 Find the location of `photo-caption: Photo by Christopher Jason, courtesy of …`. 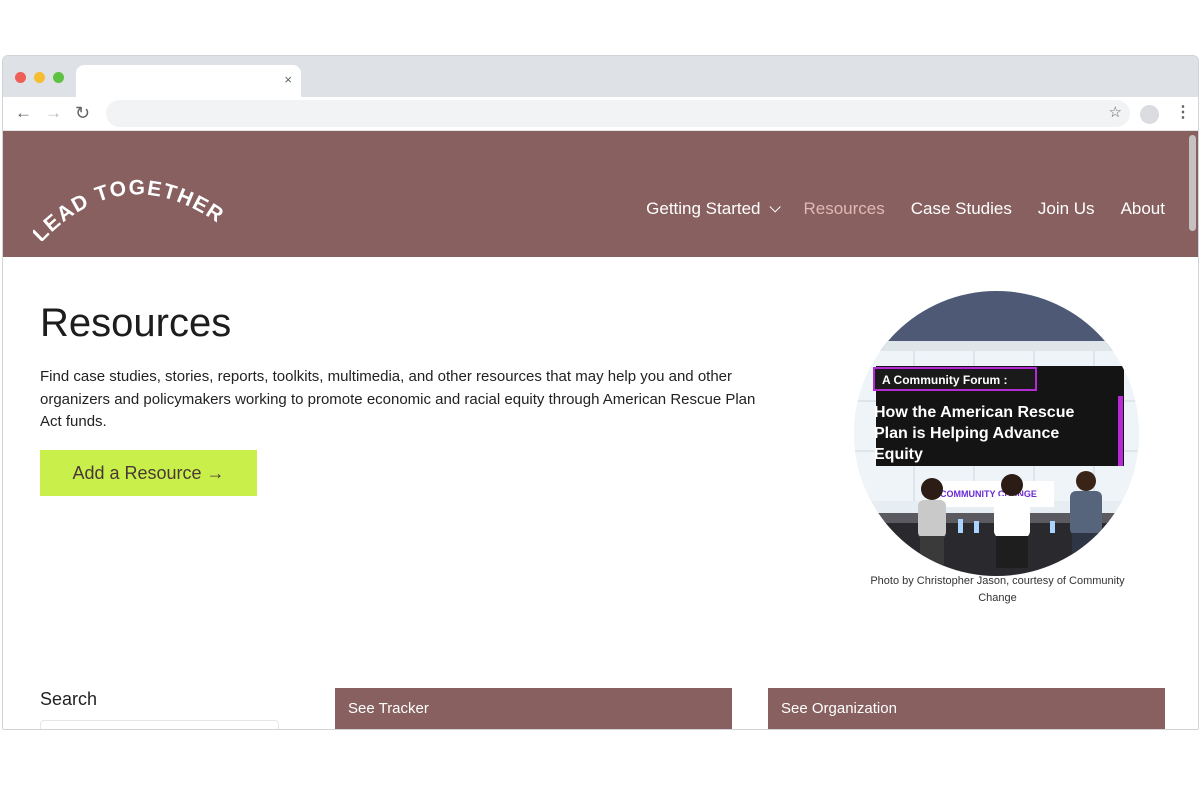

photo-caption: Photo by Christopher Jason, courtesy of … is located at coordinates (997, 589).